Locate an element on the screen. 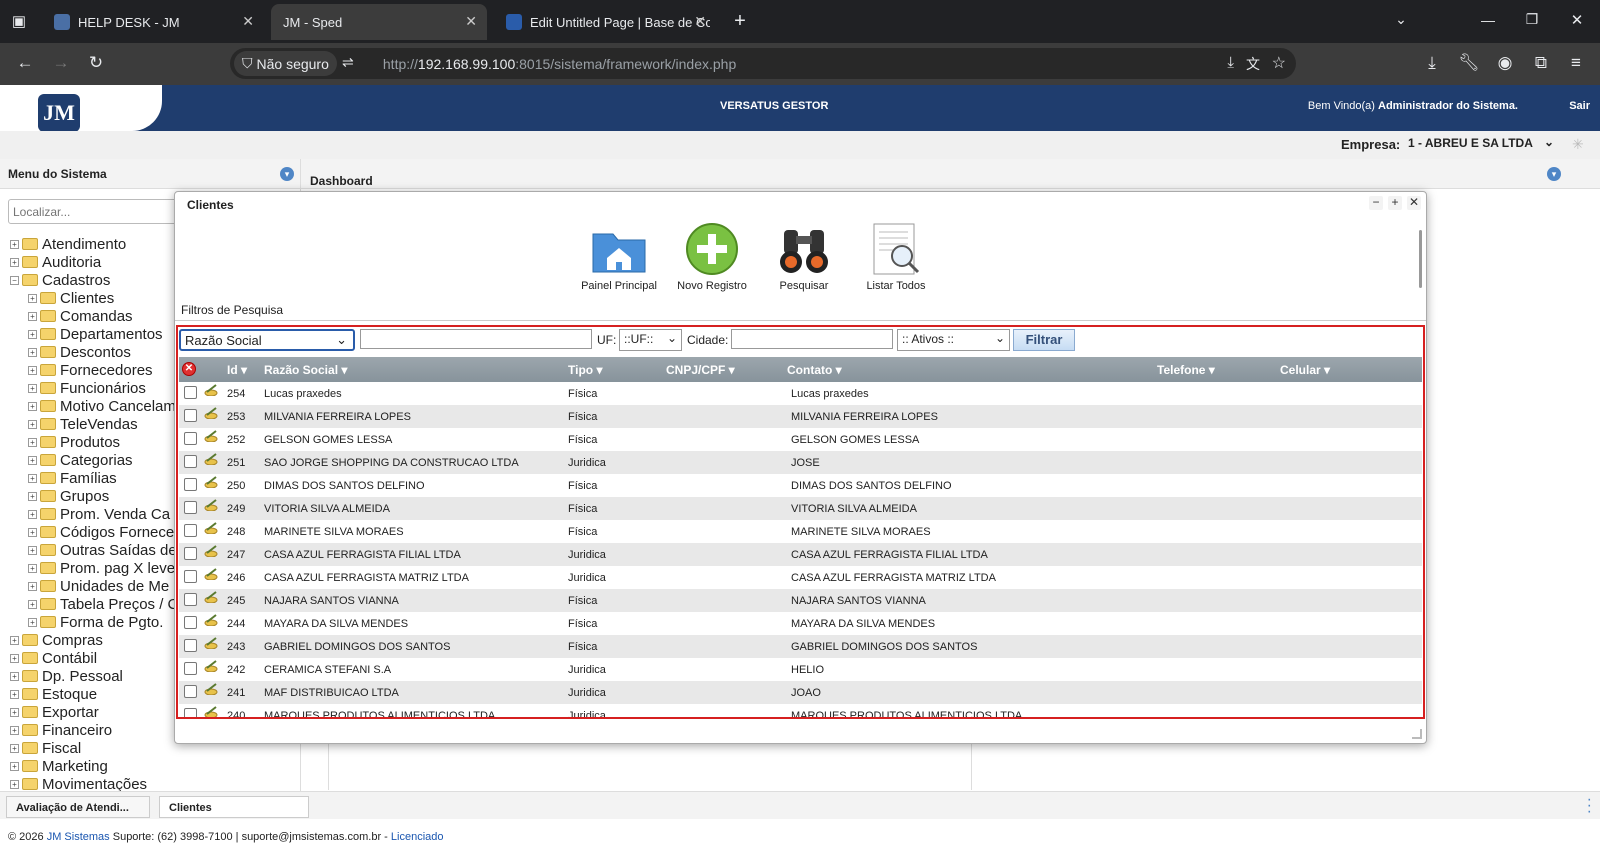 The height and width of the screenshot is (852, 1600). search-field-select: Razão Social ⌄ is located at coordinates (267, 340).